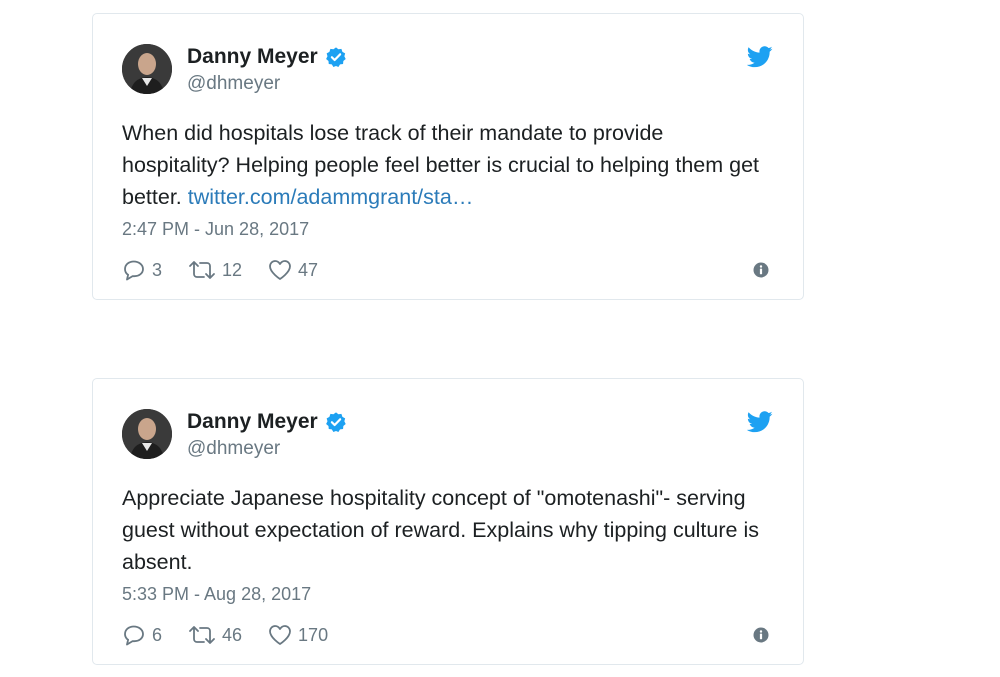 The height and width of the screenshot is (677, 1000). I want to click on tweet-actions: 3 12 47, so click(233, 270).